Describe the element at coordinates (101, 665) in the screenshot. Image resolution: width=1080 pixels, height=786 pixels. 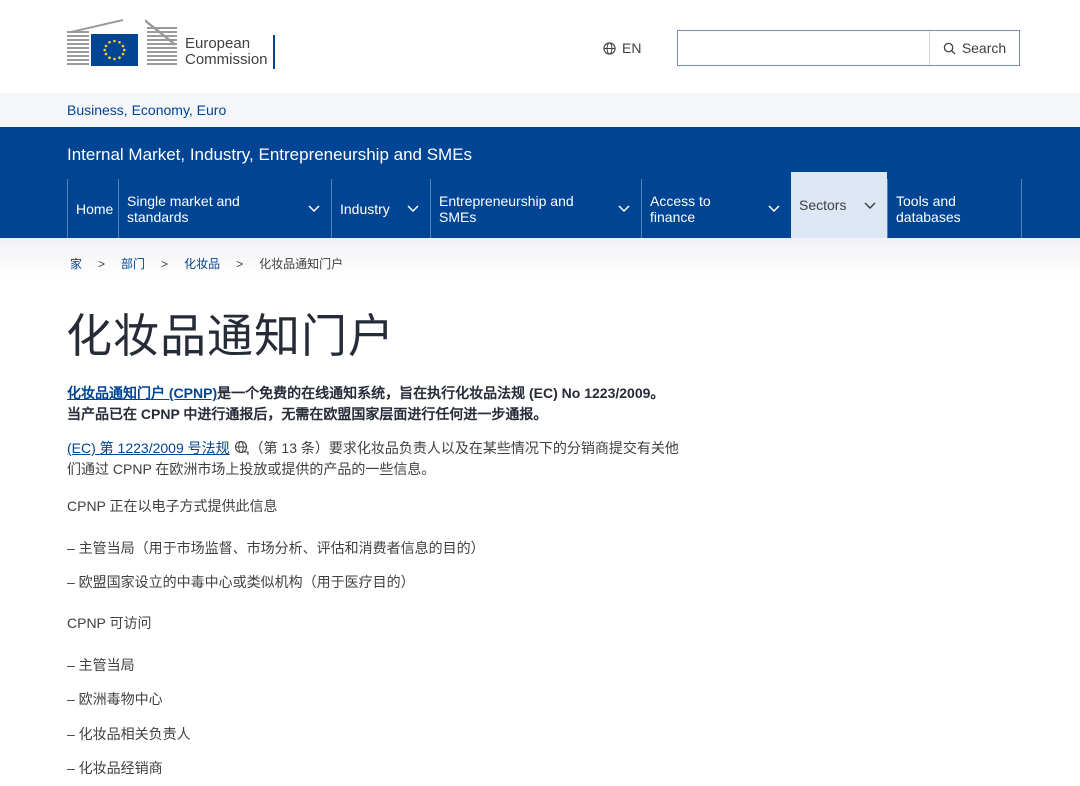
I see `list-item: – 主管当局` at that location.